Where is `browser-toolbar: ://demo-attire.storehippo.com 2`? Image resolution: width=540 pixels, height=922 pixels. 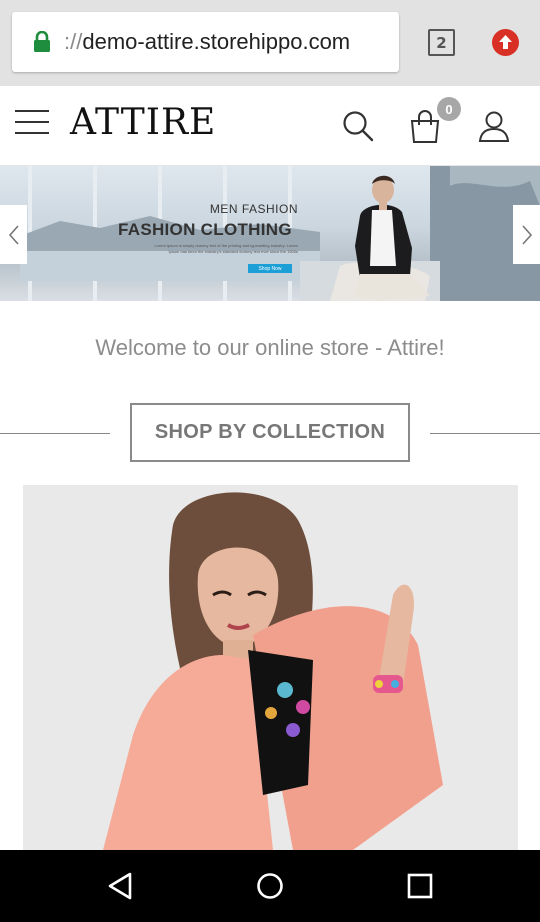 browser-toolbar: ://demo-attire.storehippo.com 2 is located at coordinates (270, 43).